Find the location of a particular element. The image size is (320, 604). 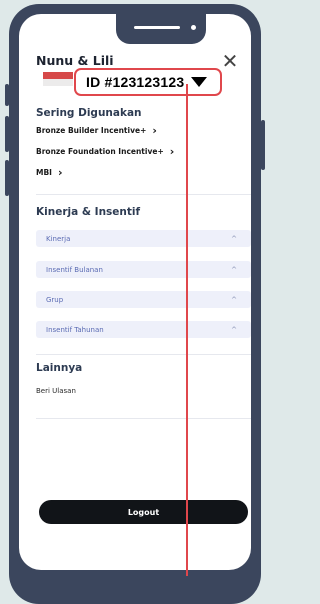

highlight-pointer-line is located at coordinates (187, 330).